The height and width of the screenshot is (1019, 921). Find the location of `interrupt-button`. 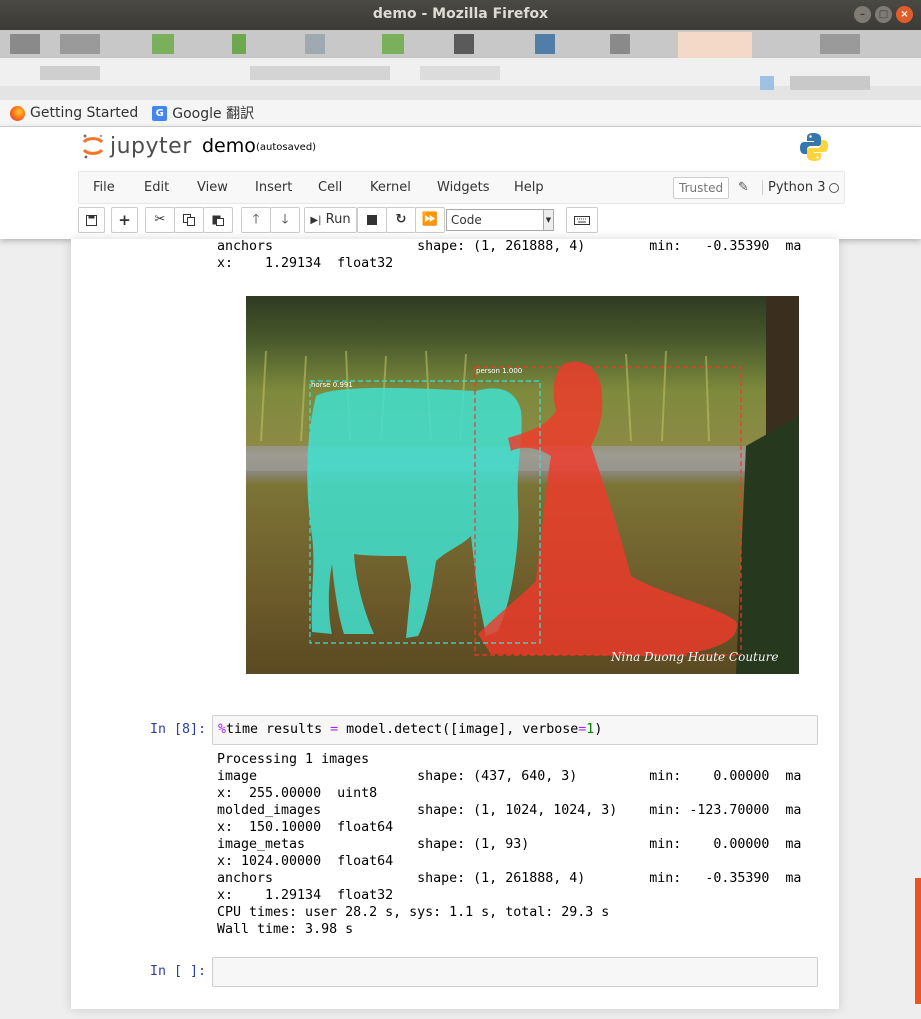

interrupt-button is located at coordinates (372, 220).